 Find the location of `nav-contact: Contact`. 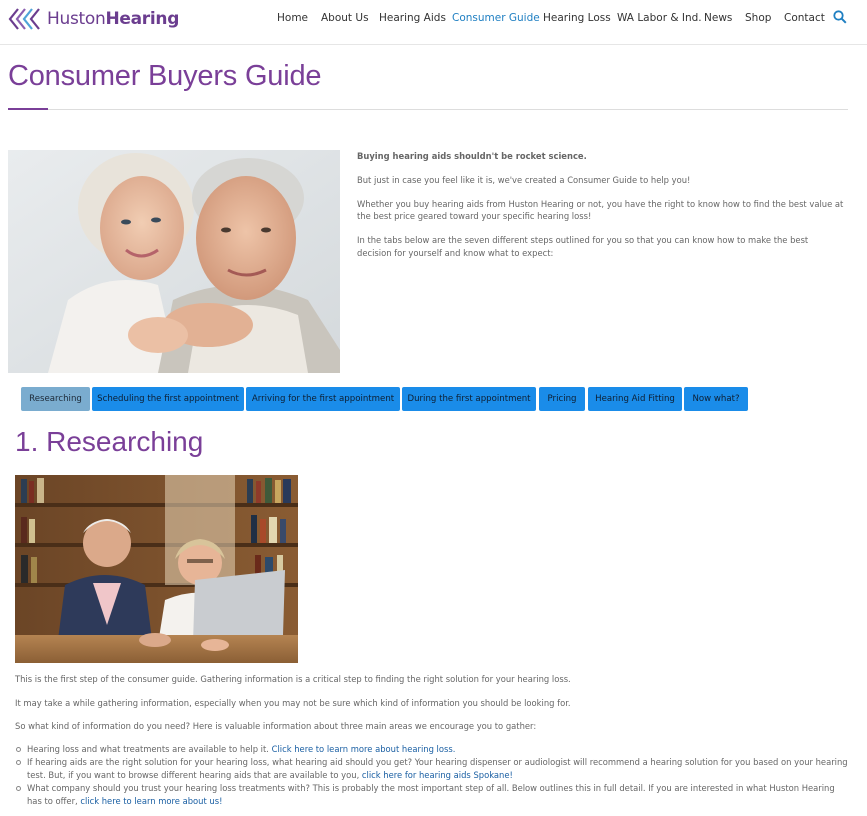

nav-contact: Contact is located at coordinates (804, 18).